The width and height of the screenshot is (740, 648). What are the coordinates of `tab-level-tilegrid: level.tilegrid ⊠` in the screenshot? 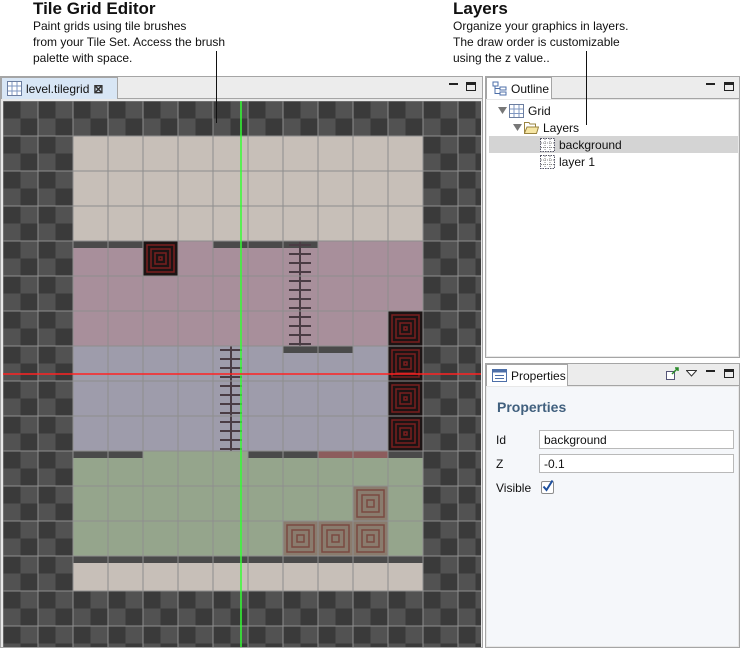 It's located at (59, 88).